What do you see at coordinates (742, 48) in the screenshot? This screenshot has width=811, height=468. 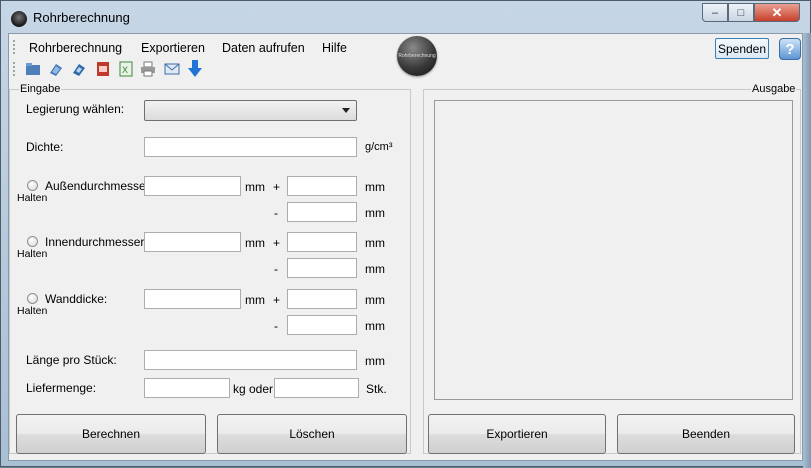 I see `donate-button: Spenden` at bounding box center [742, 48].